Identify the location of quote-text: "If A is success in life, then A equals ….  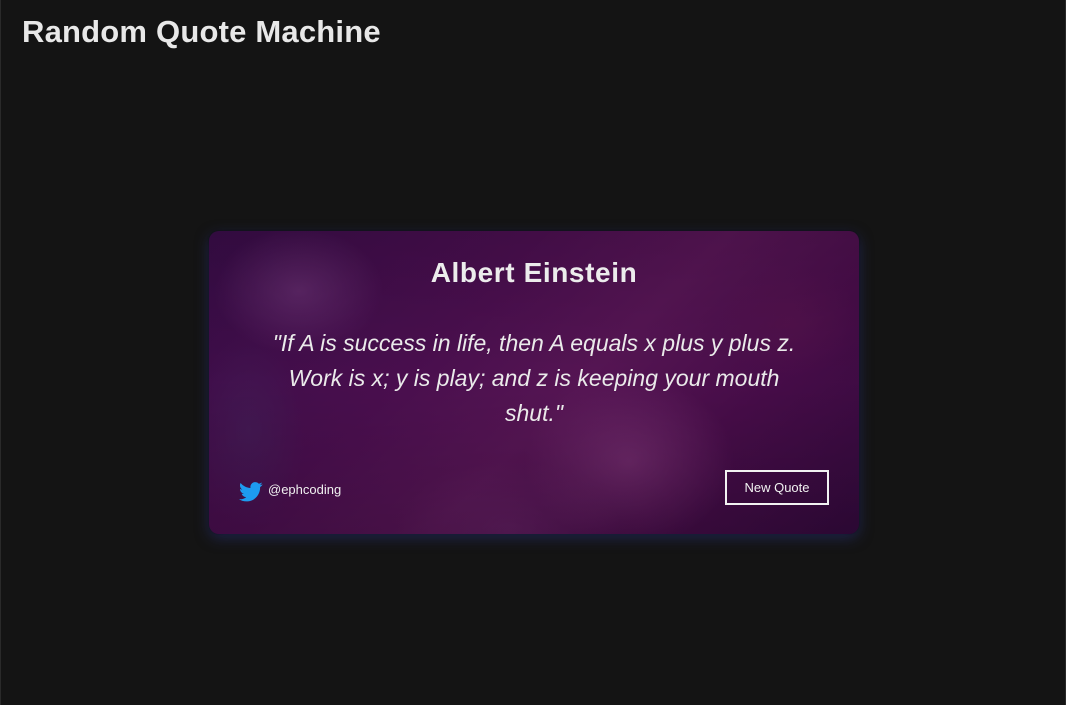
(534, 378).